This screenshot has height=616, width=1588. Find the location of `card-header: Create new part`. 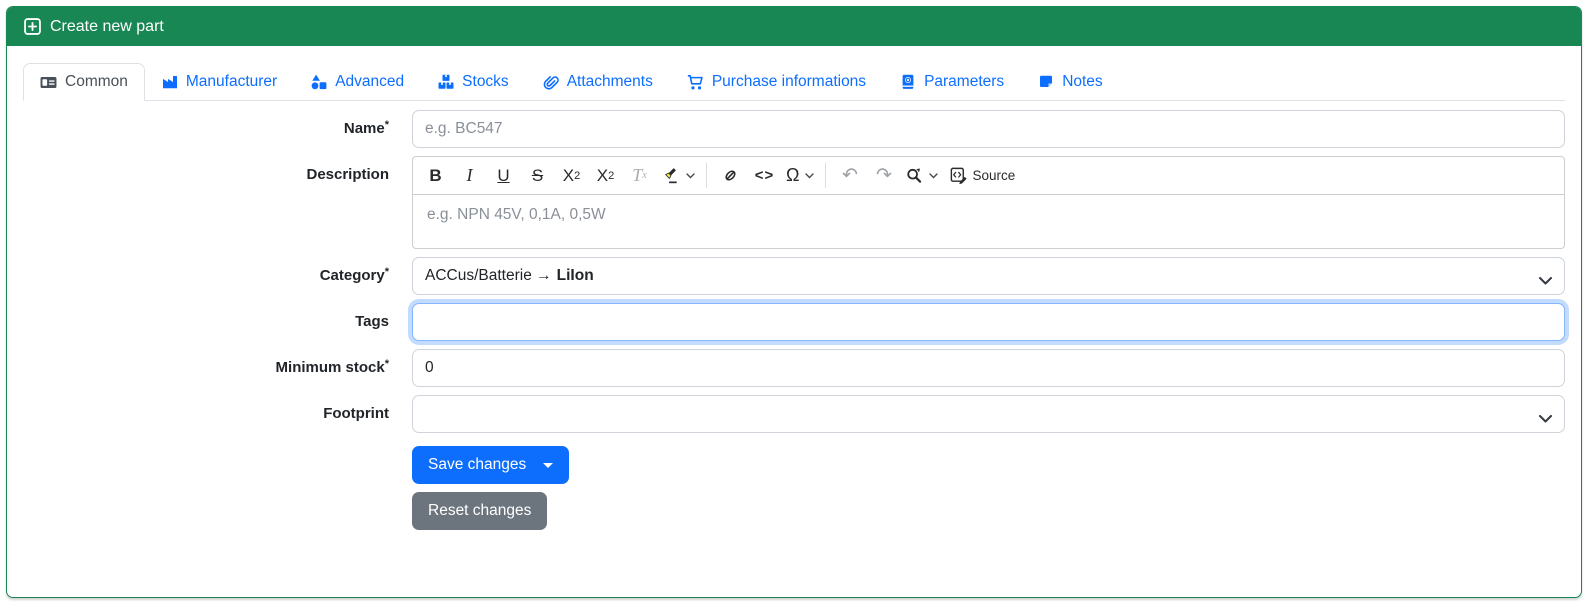

card-header: Create new part is located at coordinates (794, 26).